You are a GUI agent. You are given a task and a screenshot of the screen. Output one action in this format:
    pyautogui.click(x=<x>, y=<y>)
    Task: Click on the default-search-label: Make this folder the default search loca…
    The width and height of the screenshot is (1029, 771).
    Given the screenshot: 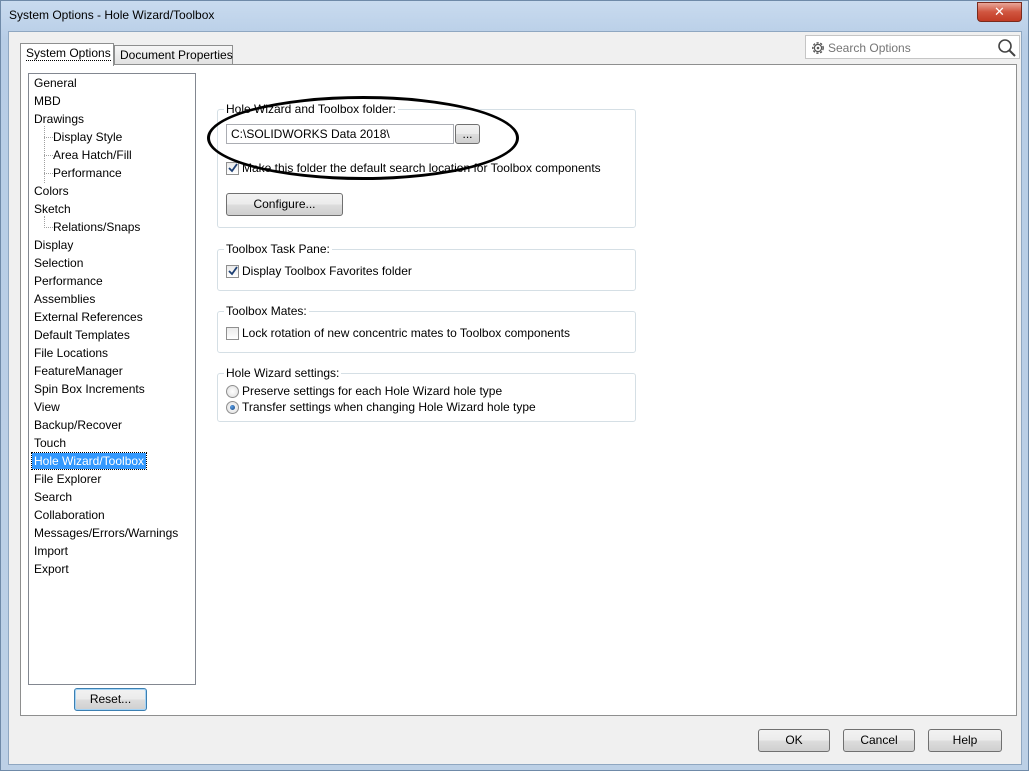 What is the action you would take?
    pyautogui.click(x=421, y=168)
    